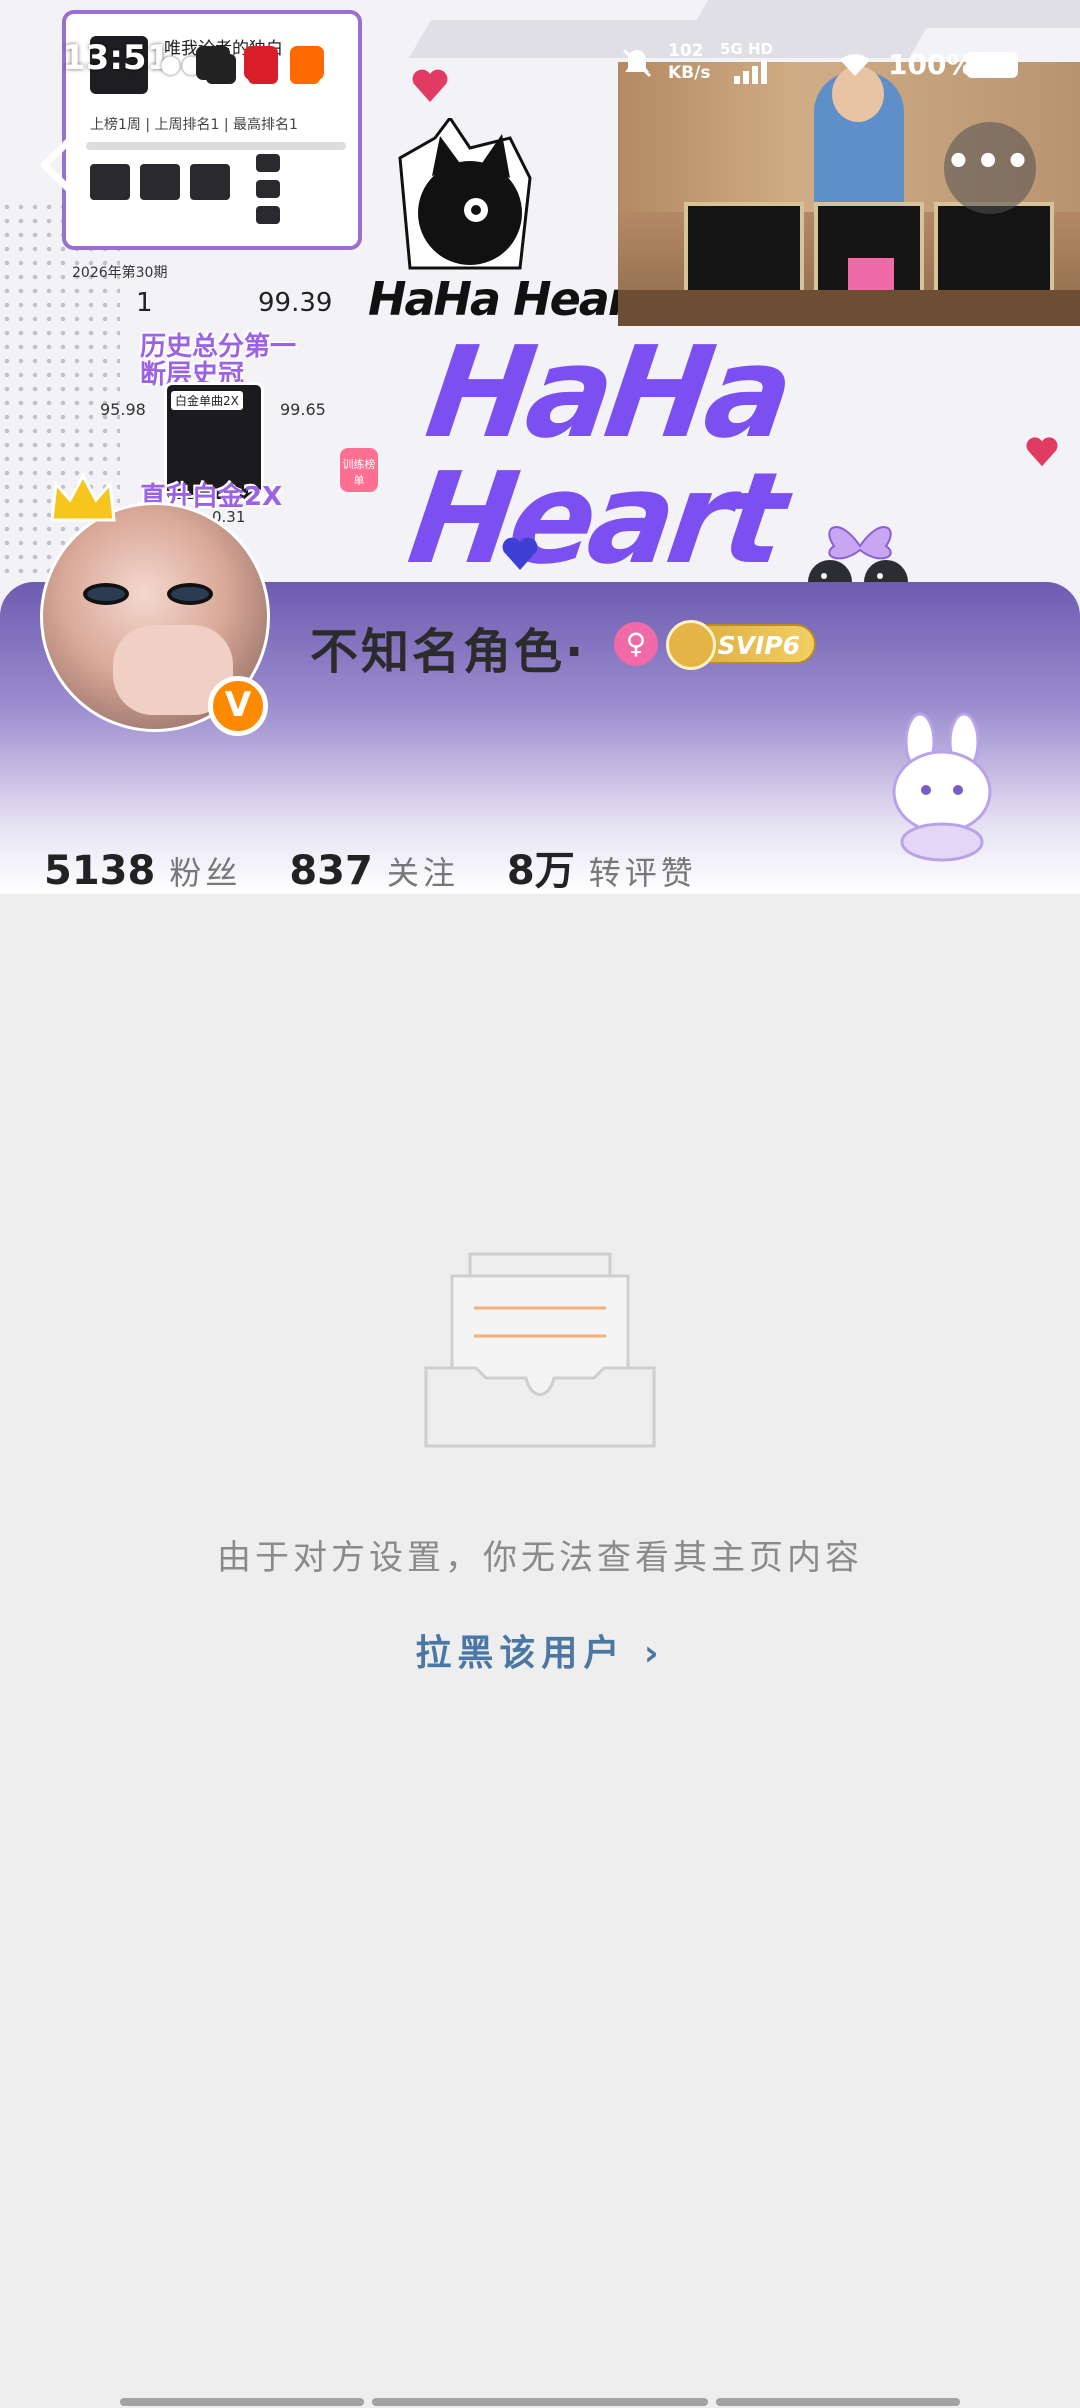 The height and width of the screenshot is (2408, 1080). I want to click on network-type: 5G HD, so click(746, 49).